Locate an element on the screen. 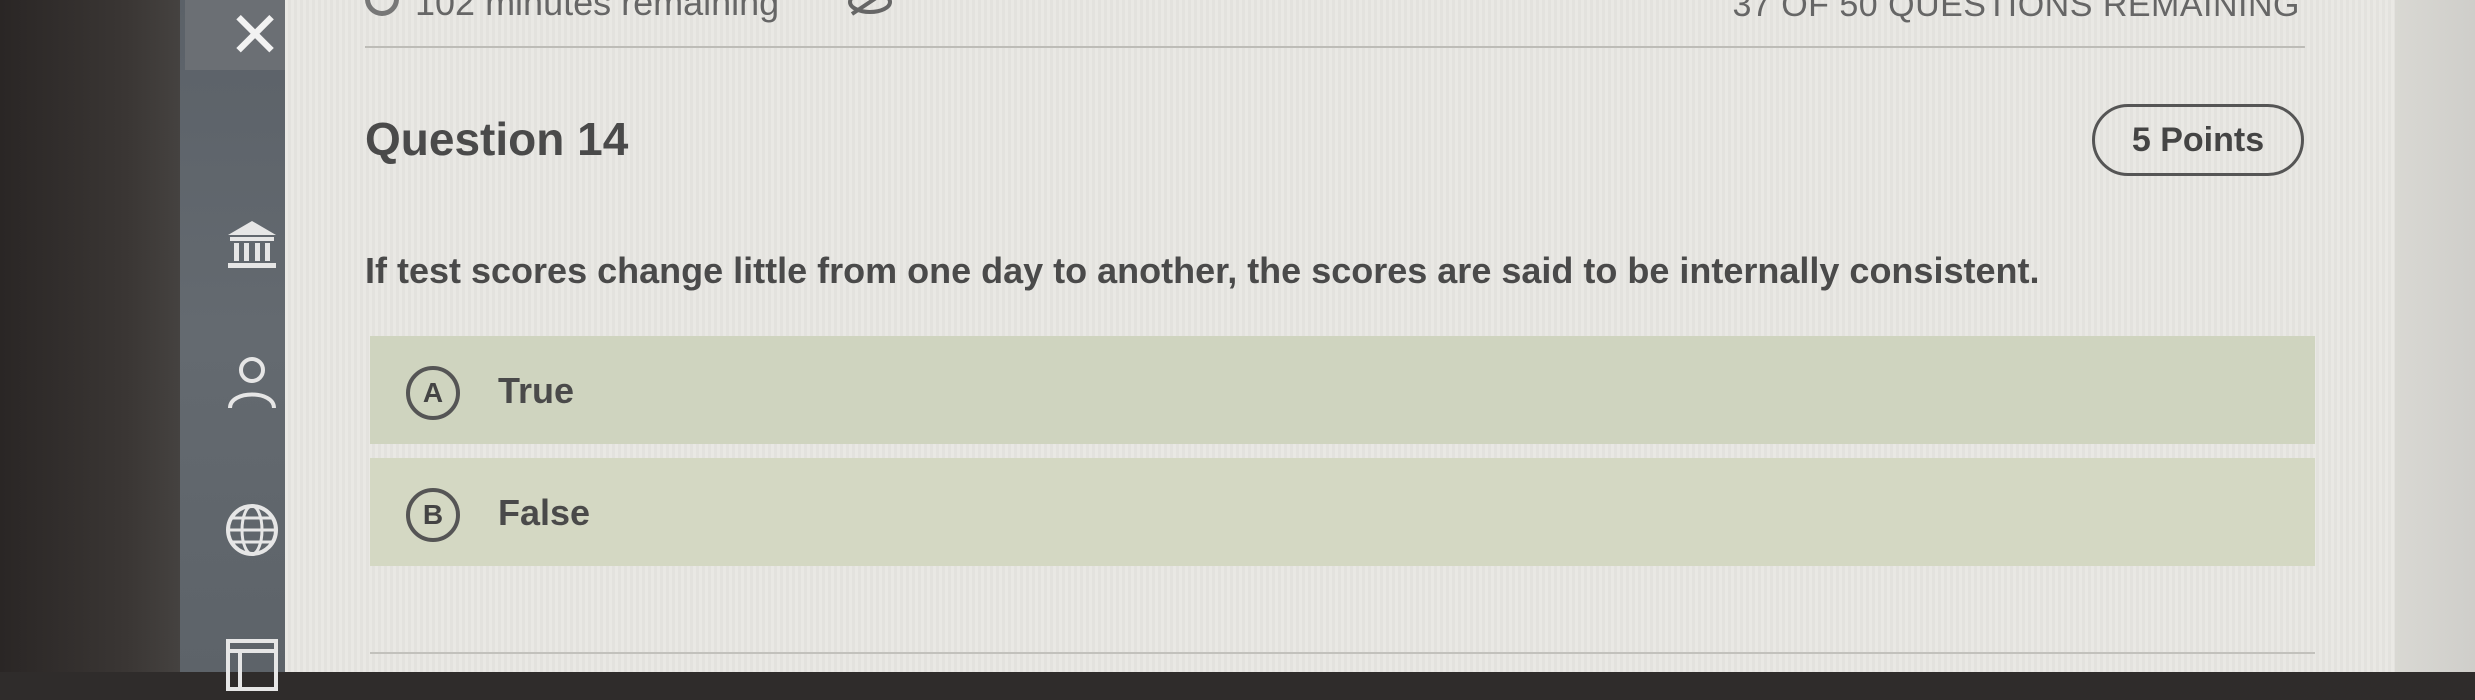 The width and height of the screenshot is (2475, 700). right-edge is located at coordinates (2435, 336).